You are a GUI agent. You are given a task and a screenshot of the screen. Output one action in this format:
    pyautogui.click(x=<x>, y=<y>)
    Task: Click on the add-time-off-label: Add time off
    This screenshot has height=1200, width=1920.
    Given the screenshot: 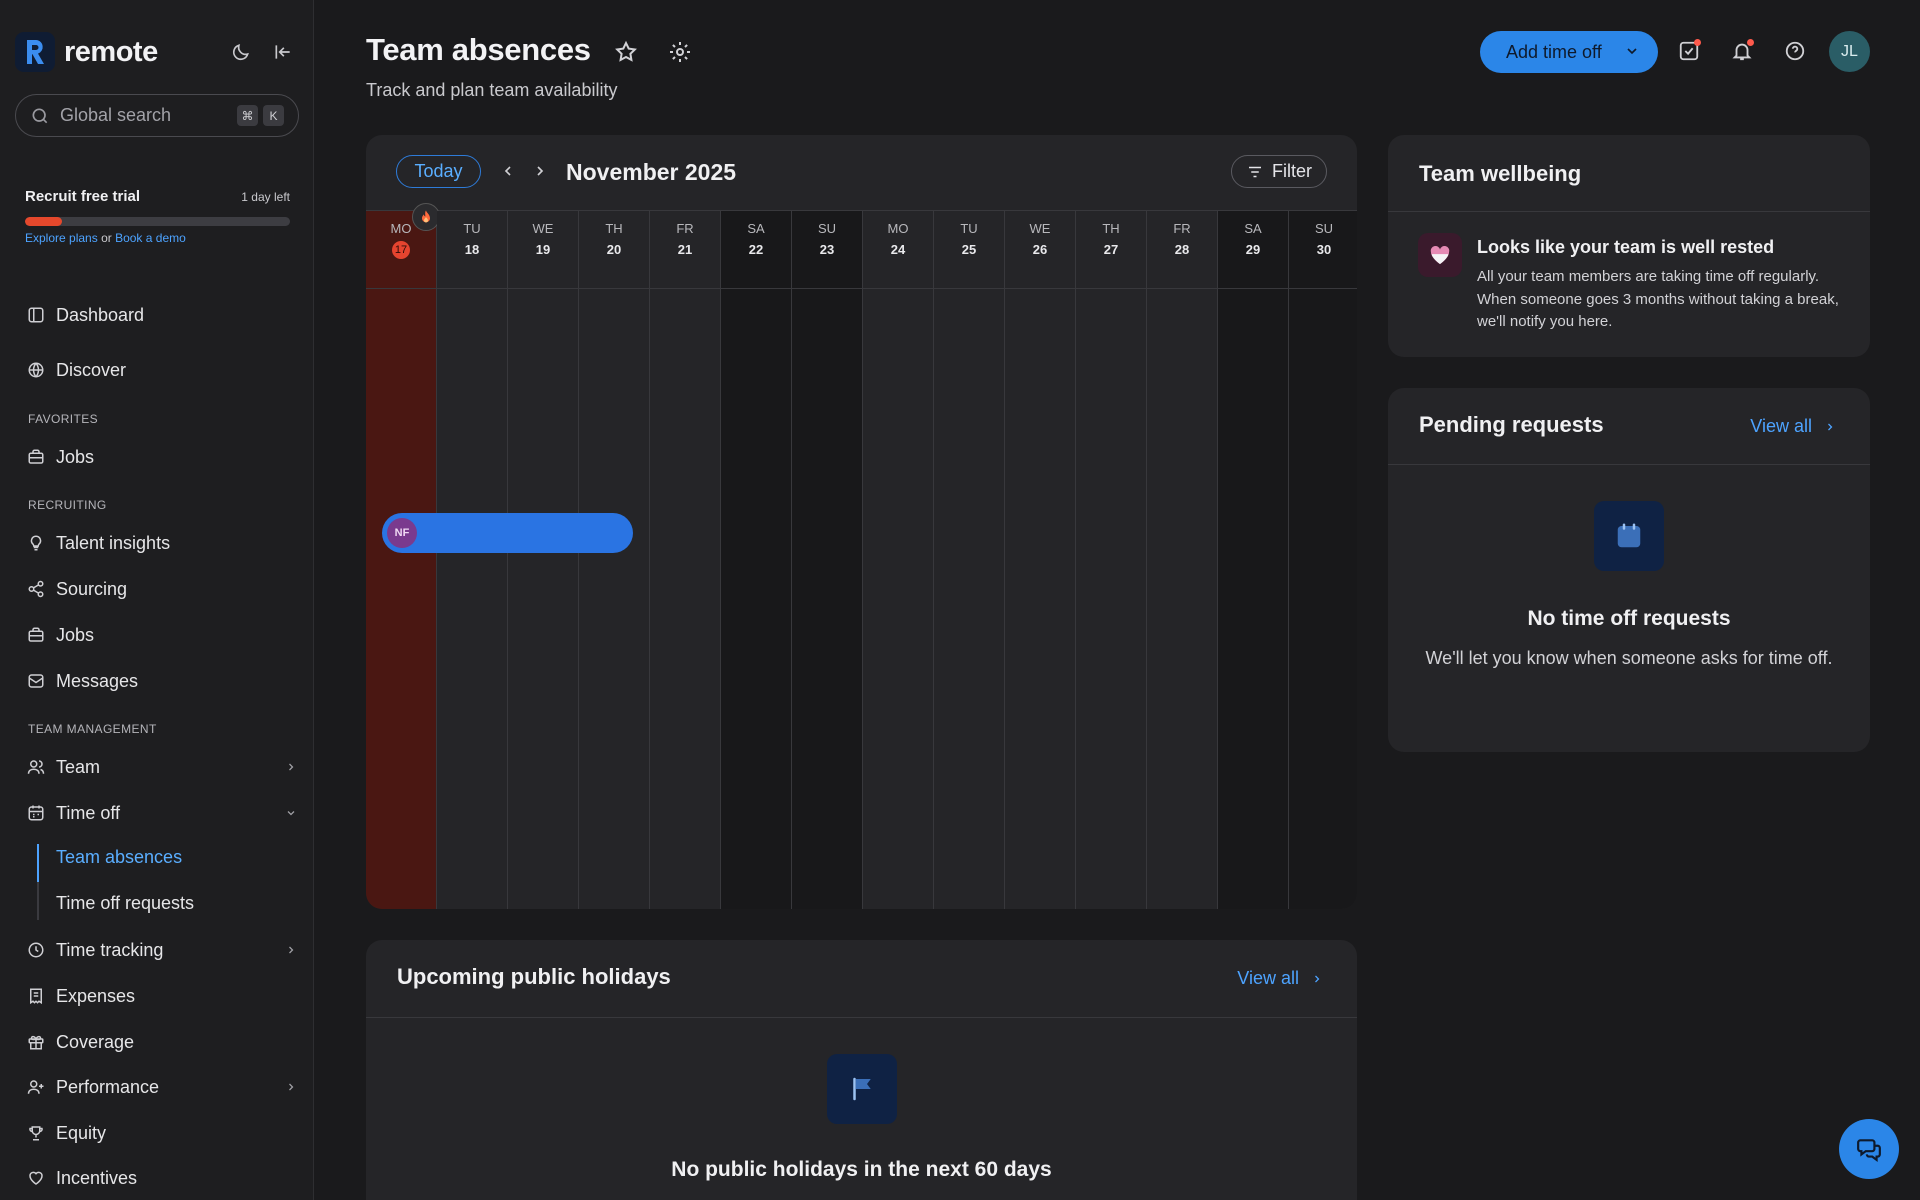 What is the action you would take?
    pyautogui.click(x=1554, y=51)
    